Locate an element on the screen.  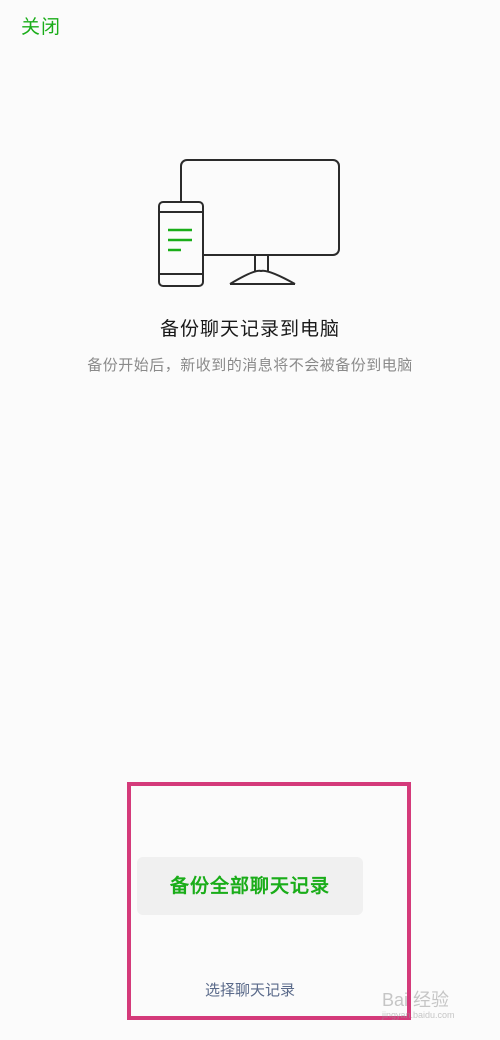
close-button: 关闭 is located at coordinates (41, 25).